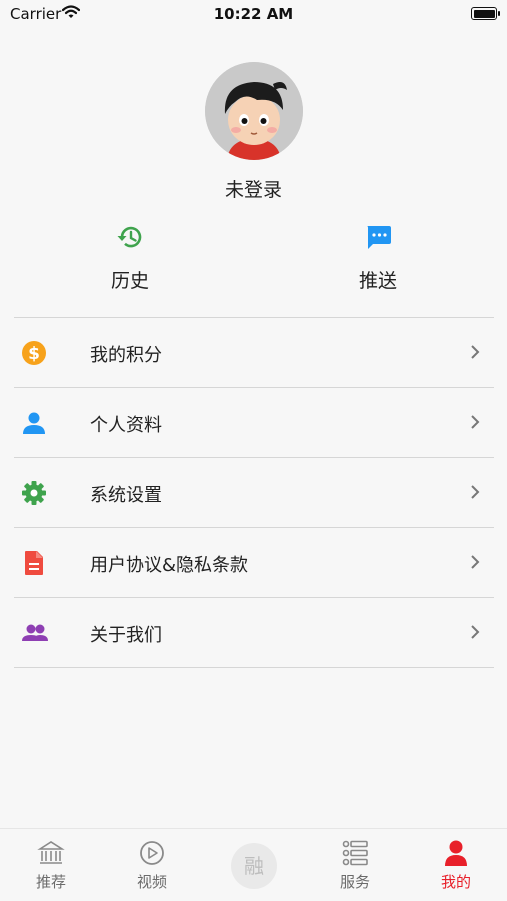  What do you see at coordinates (378, 257) in the screenshot?
I see `push-button: 推送` at bounding box center [378, 257].